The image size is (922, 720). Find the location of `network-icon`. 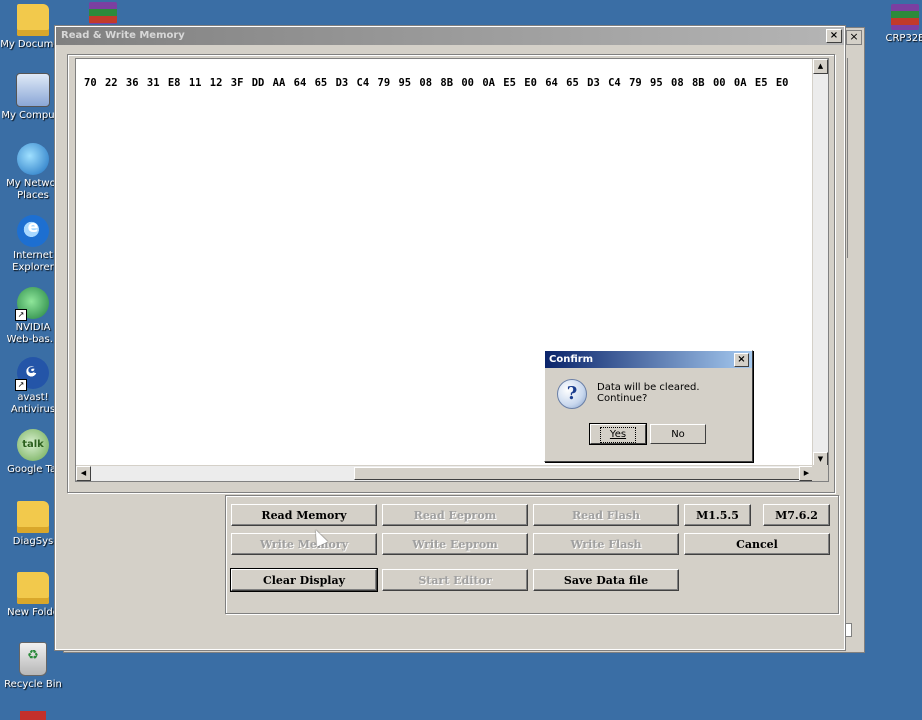

network-icon is located at coordinates (33, 159).